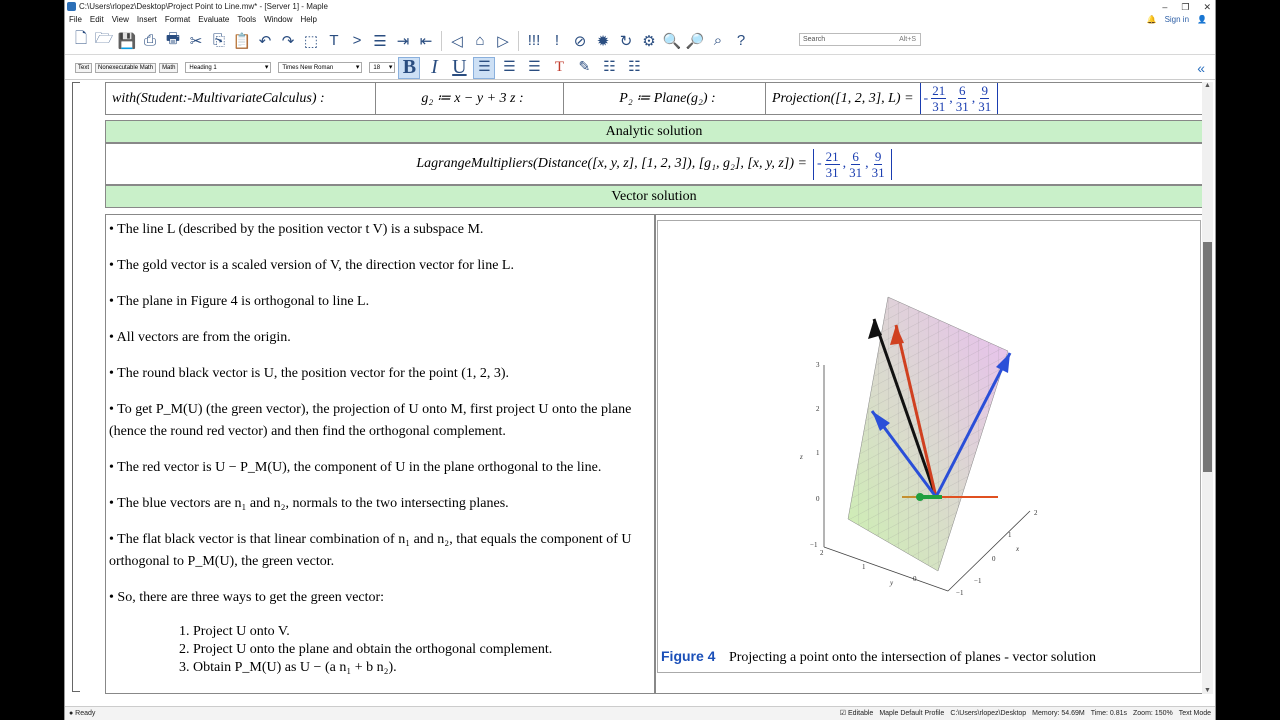 Image resolution: width=1280 pixels, height=720 pixels. I want to click on help-icon: ?, so click(741, 41).